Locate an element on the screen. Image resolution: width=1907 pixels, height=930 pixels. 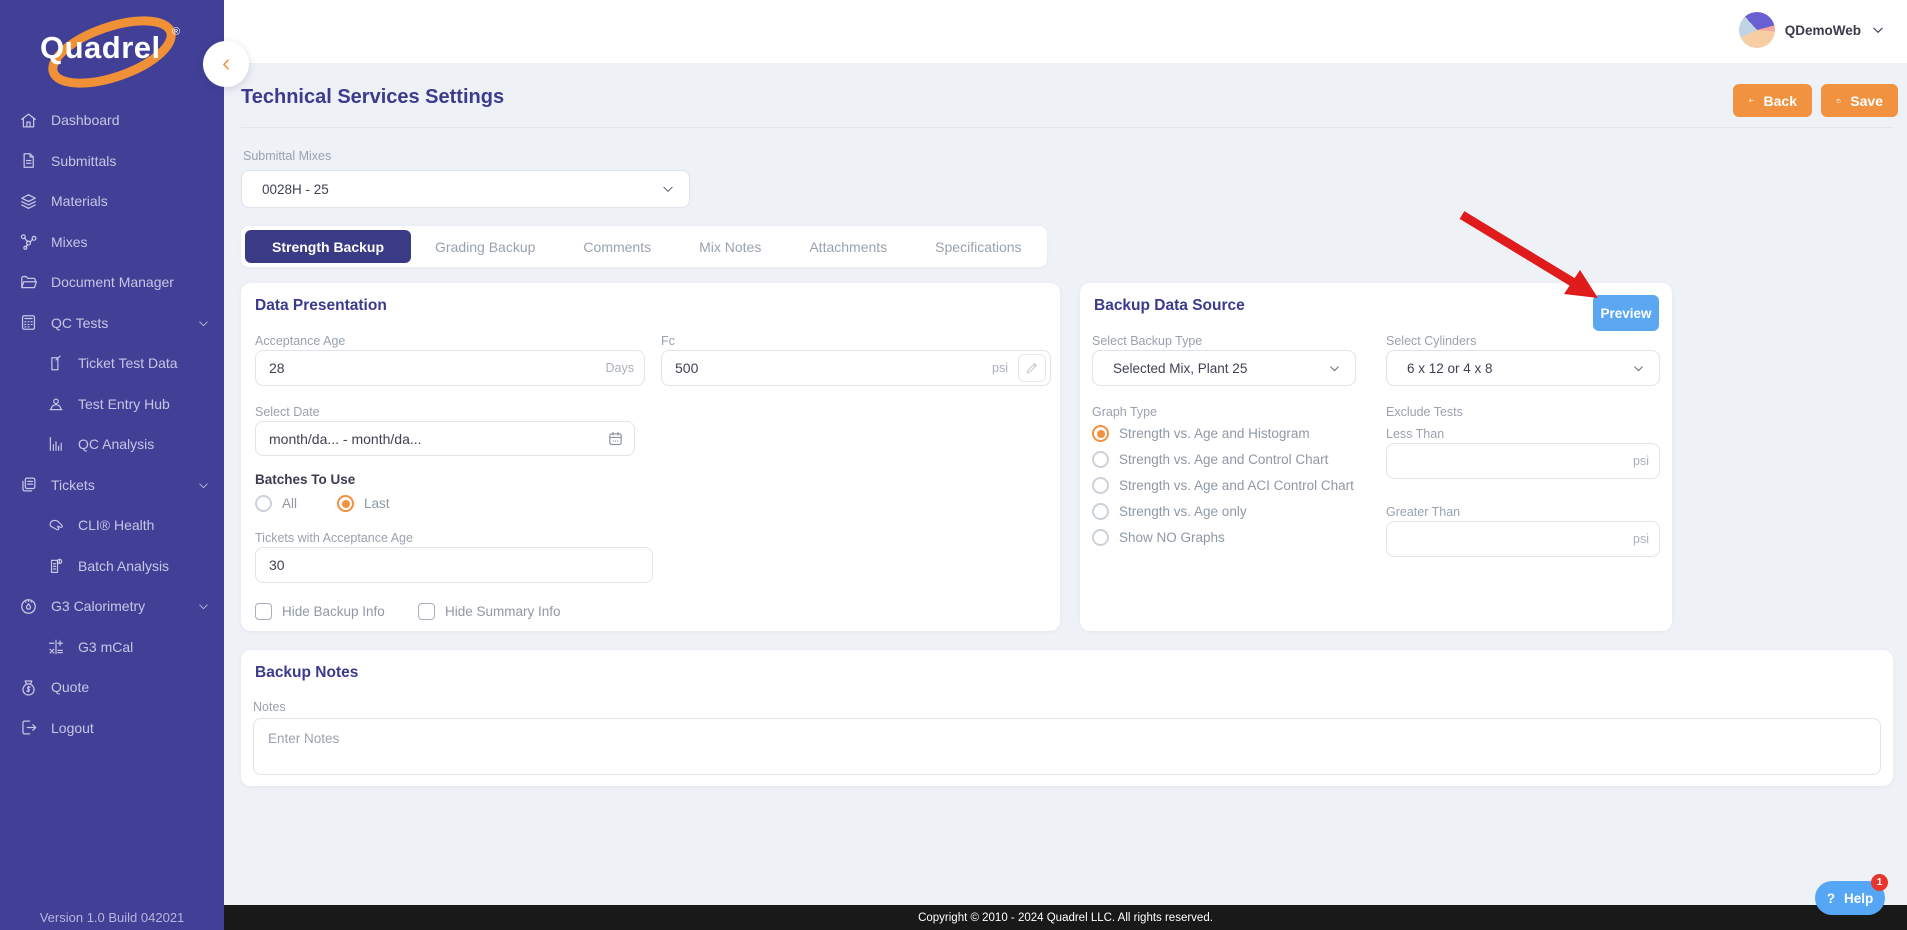
select-cylinders-select: 6 x 12 or 4 x 8 is located at coordinates (1523, 368).